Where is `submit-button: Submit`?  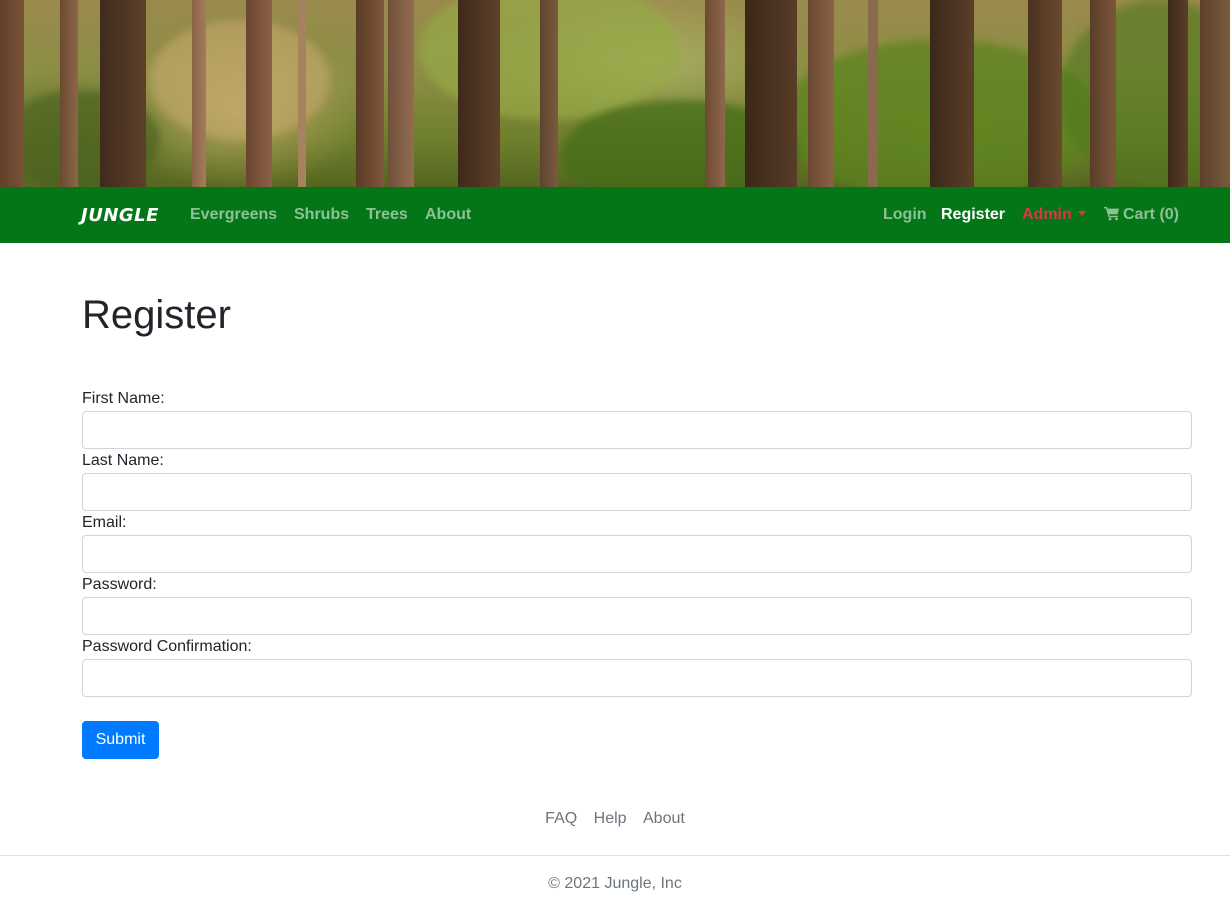
submit-button: Submit is located at coordinates (120, 740).